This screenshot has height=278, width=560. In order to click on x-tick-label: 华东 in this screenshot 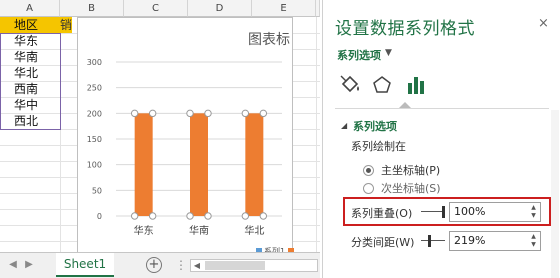, I will do `click(144, 230)`.